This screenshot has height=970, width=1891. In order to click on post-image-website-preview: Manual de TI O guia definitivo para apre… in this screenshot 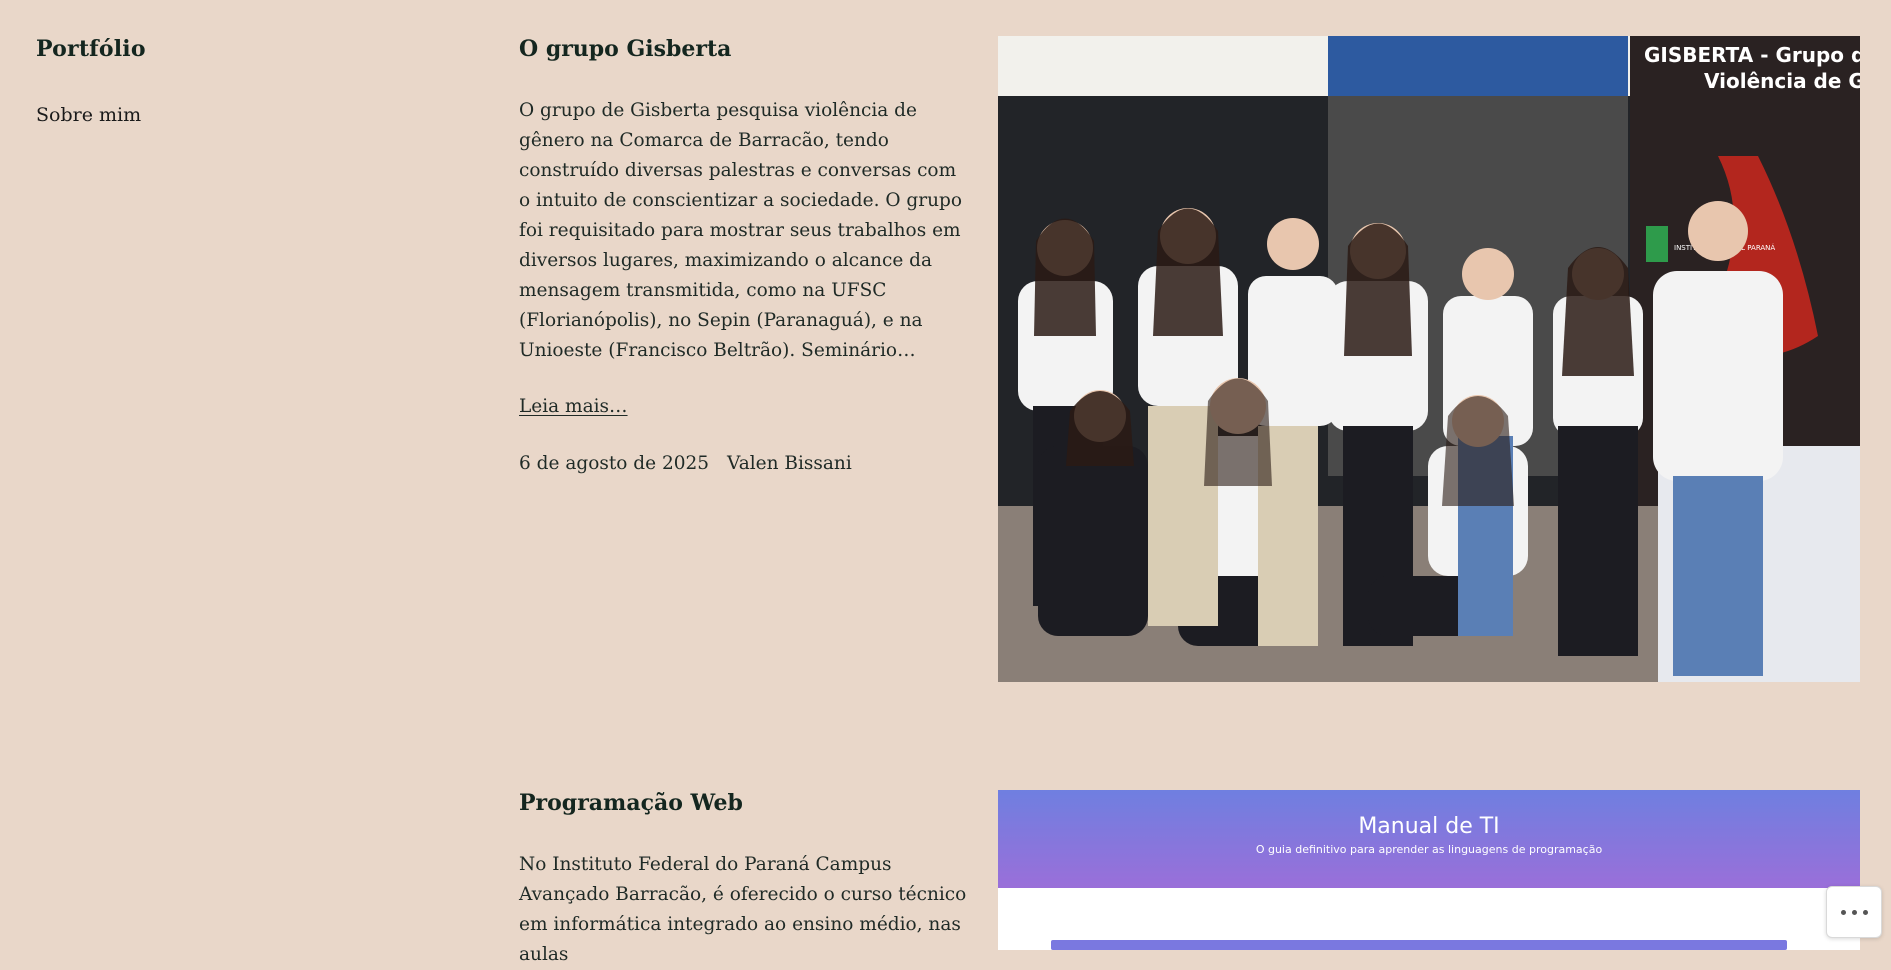, I will do `click(1429, 870)`.